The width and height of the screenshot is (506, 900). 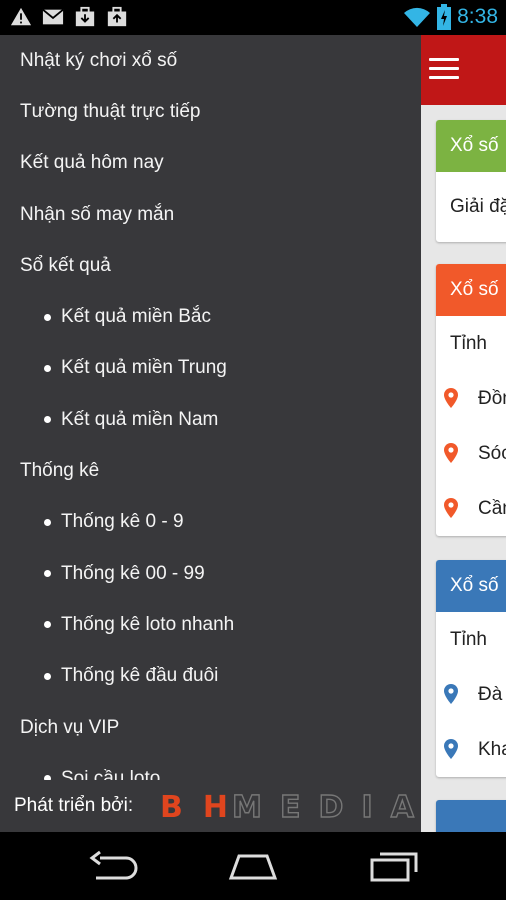 What do you see at coordinates (112, 866) in the screenshot?
I see `back-icon` at bounding box center [112, 866].